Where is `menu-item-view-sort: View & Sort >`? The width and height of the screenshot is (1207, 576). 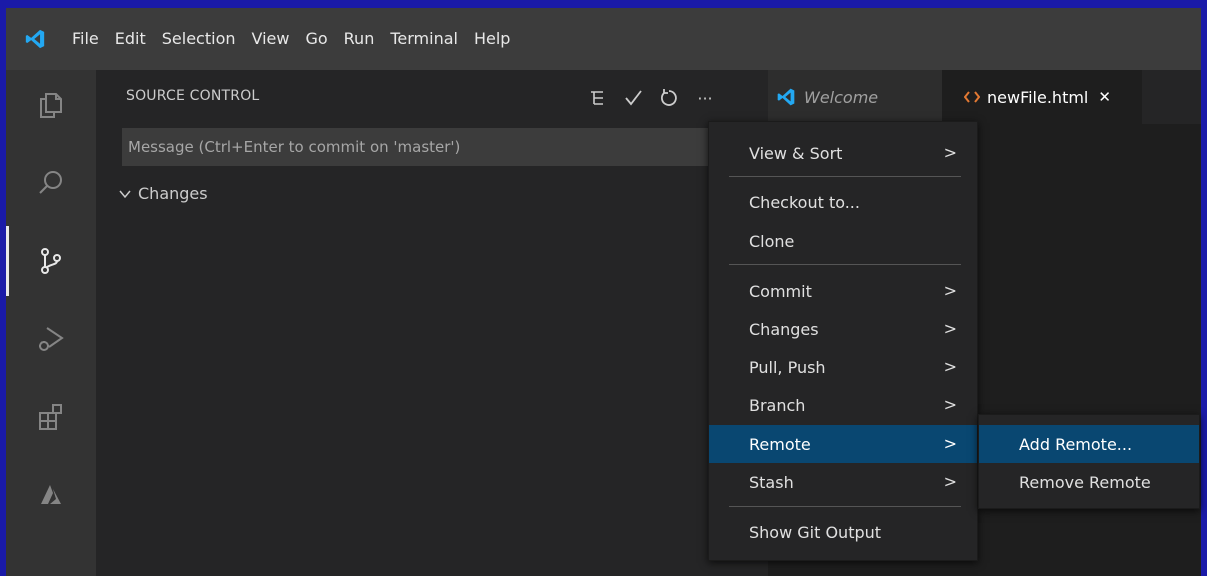 menu-item-view-sort: View & Sort > is located at coordinates (843, 153).